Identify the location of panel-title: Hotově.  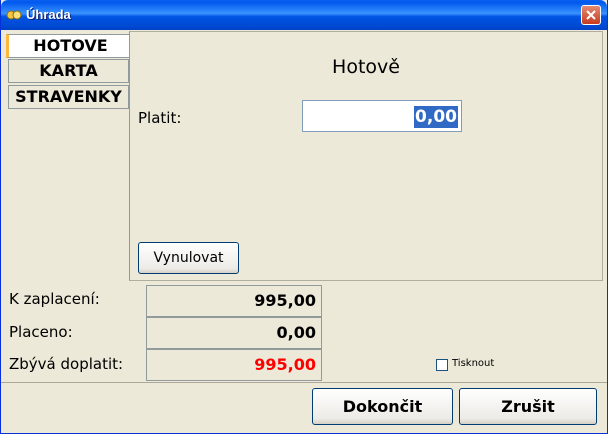
(366, 67).